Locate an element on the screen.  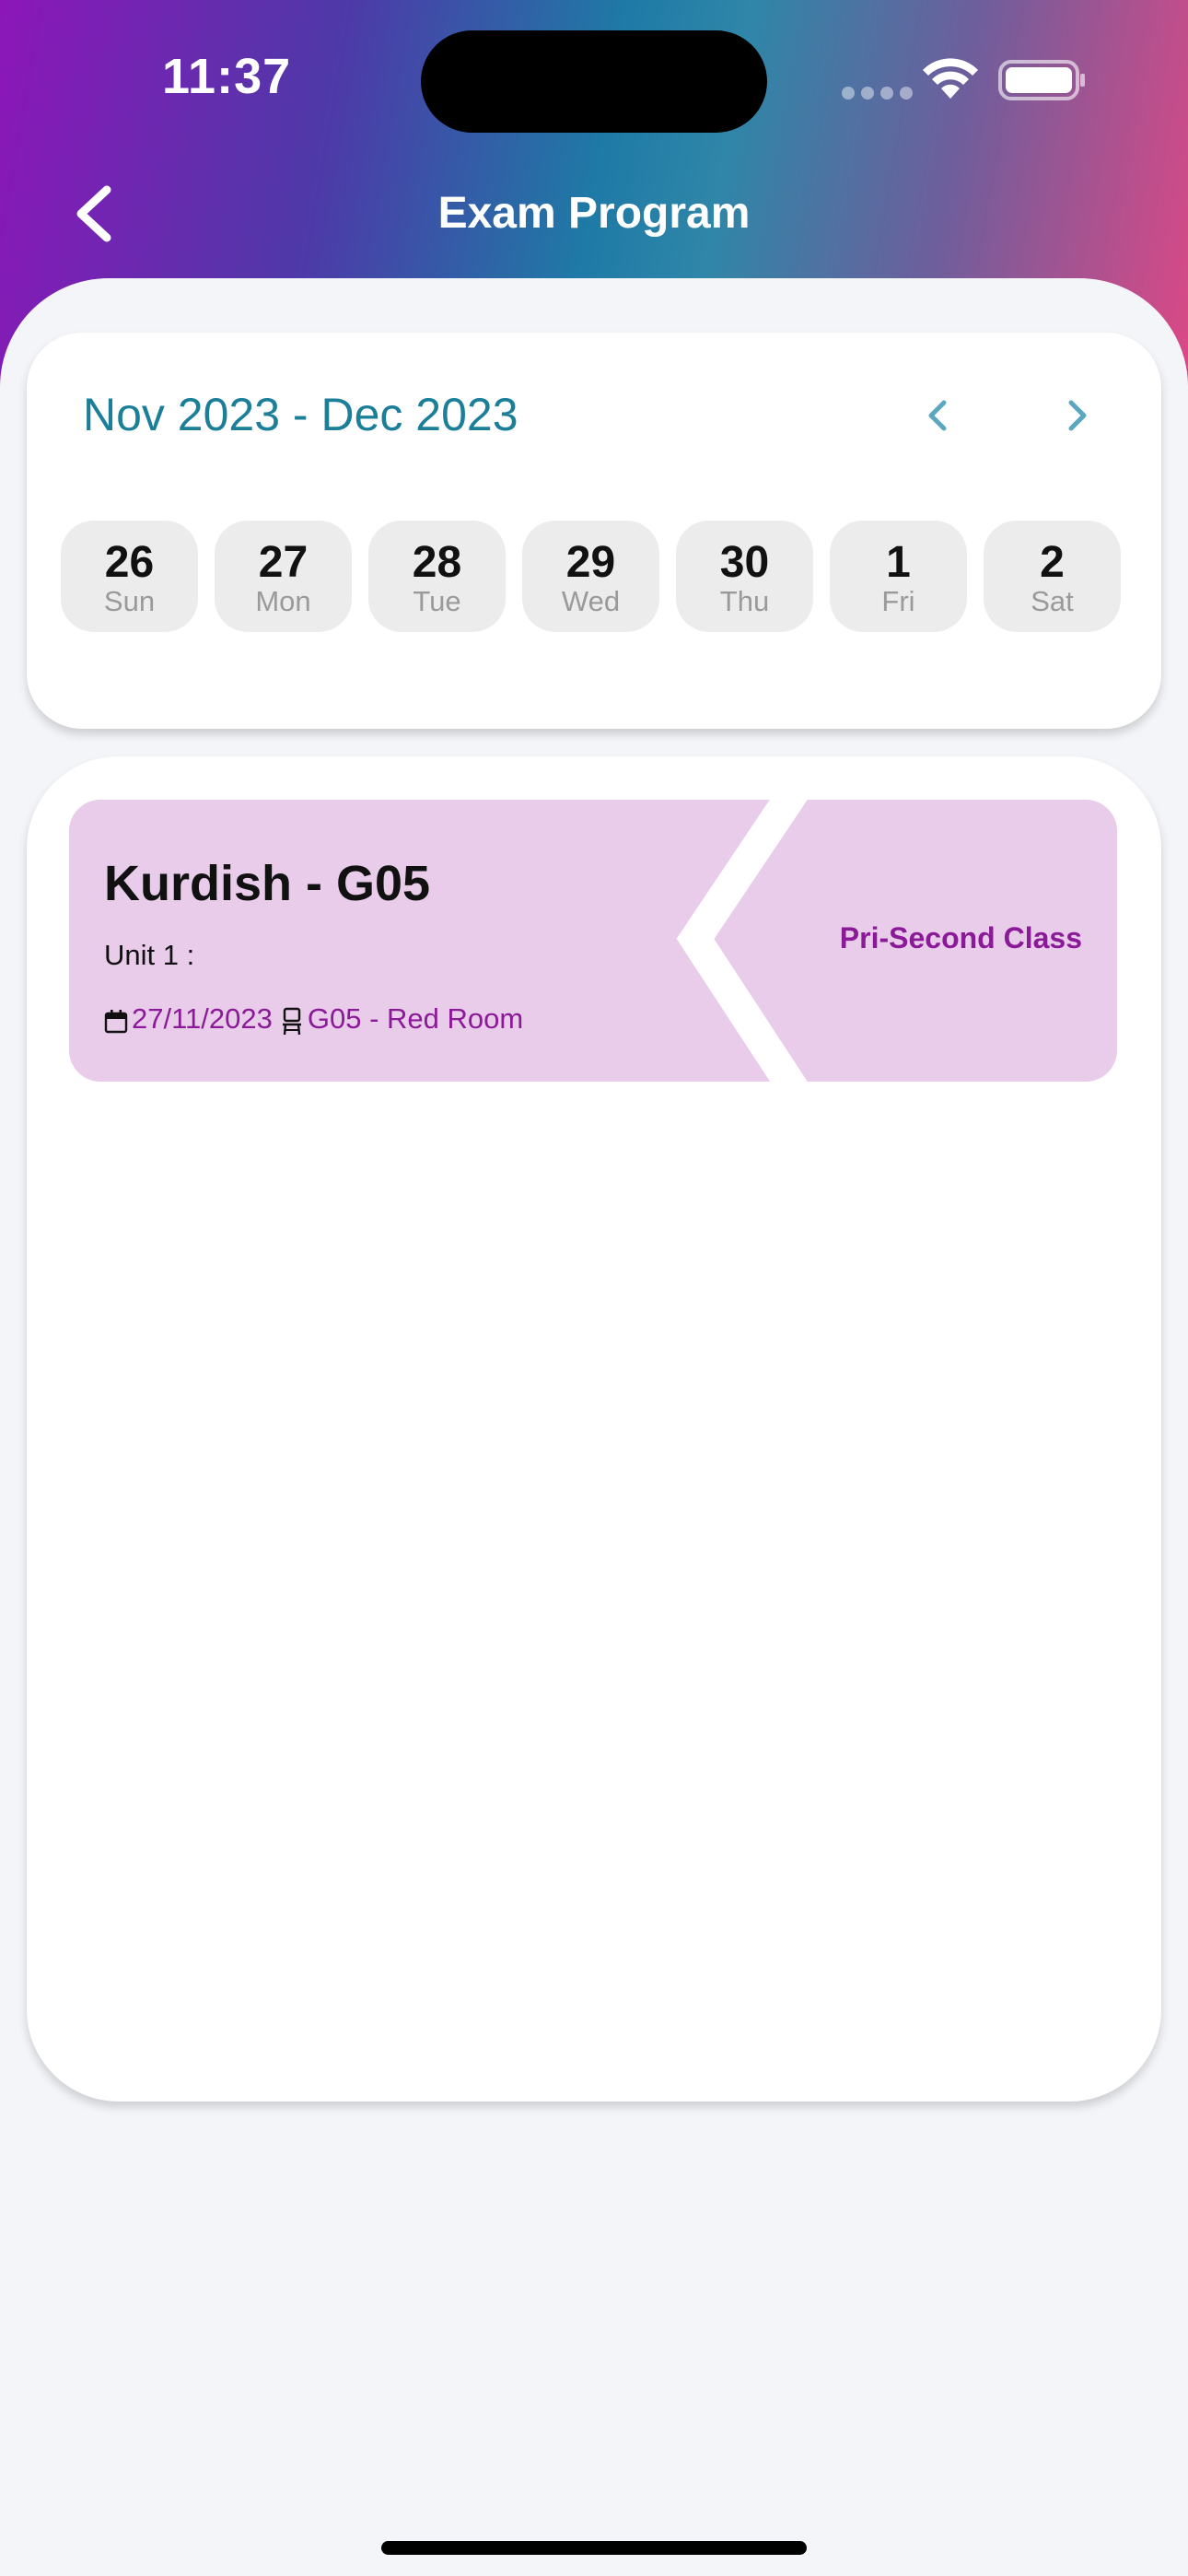
day-name: Tue is located at coordinates (437, 601).